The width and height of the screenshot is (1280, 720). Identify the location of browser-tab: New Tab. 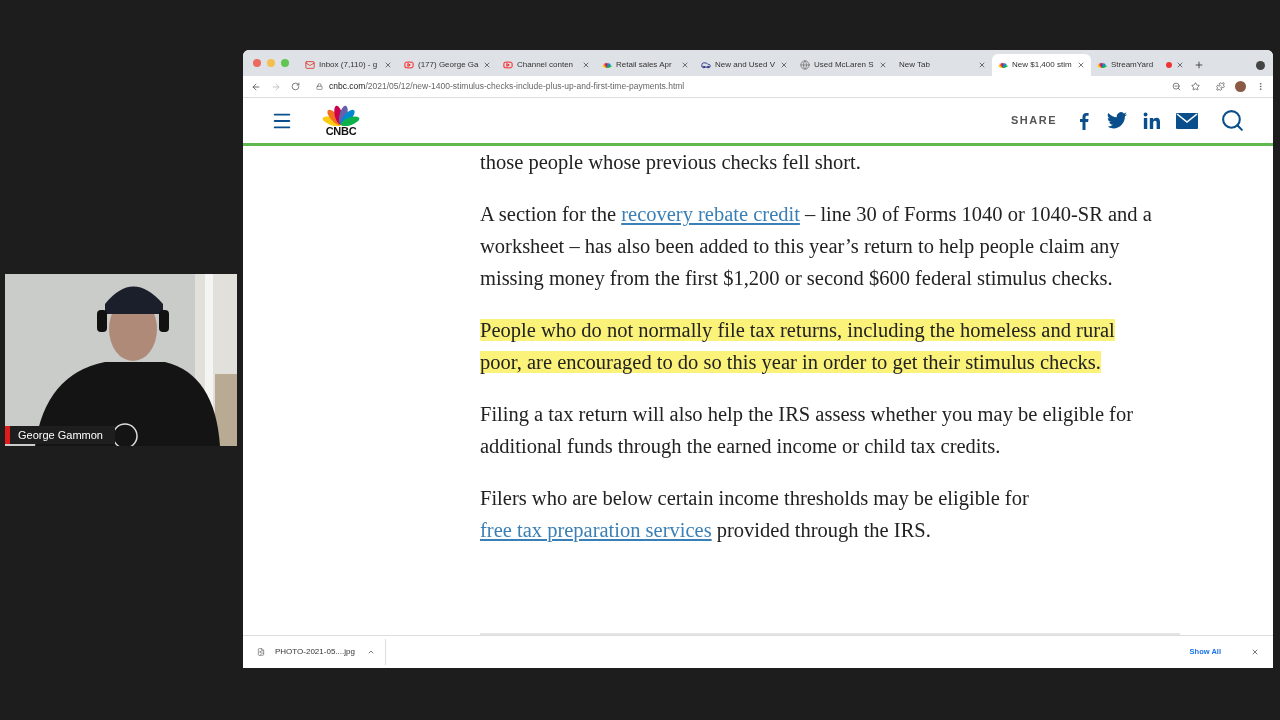
(942, 65).